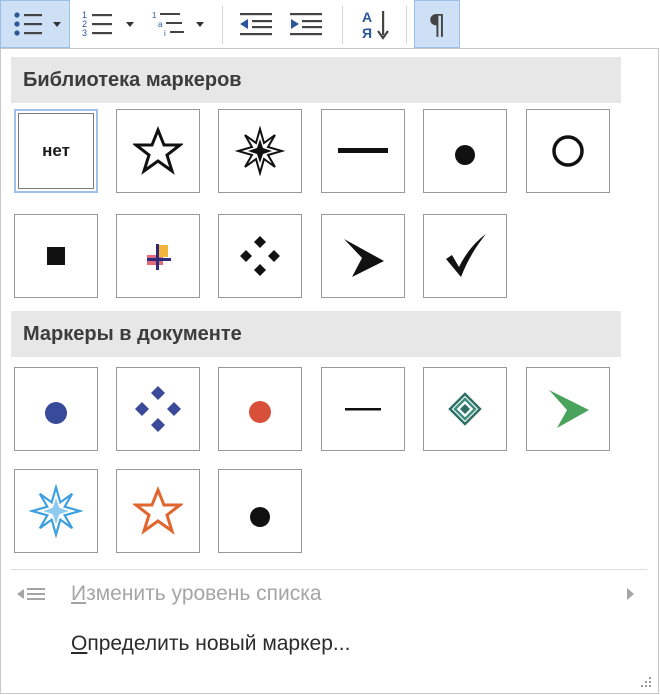  I want to click on doc-bullet-arrowhead-green, so click(568, 409).